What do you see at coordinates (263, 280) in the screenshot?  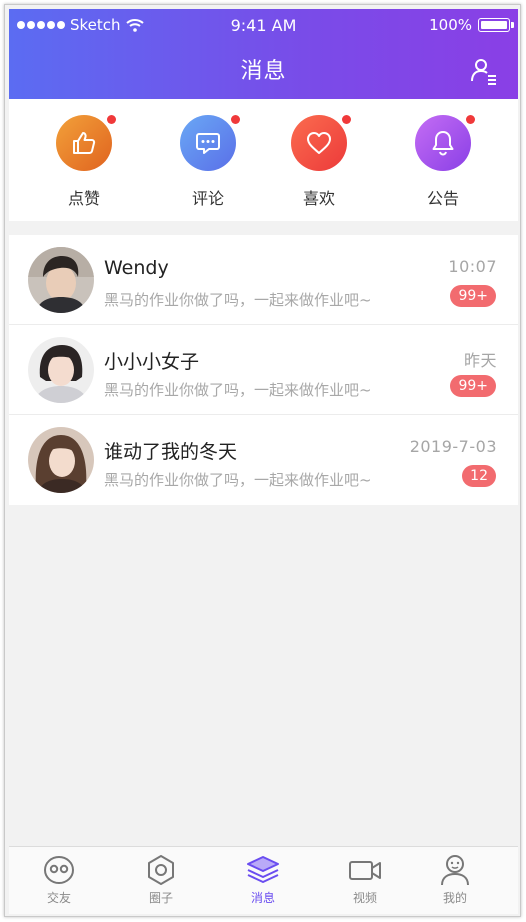 I see `message-row-wendy: Wendy 黑马的作业你做了吗，一起来做作业吧~ 10:07 99+` at bounding box center [263, 280].